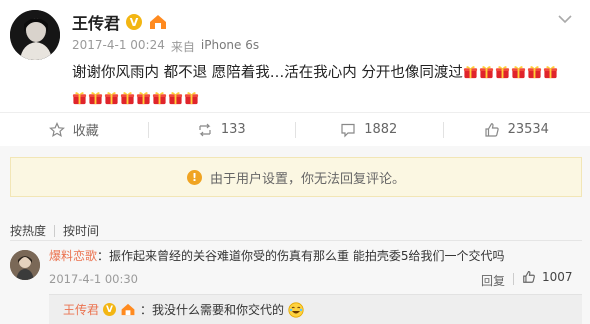  What do you see at coordinates (28, 230) in the screenshot?
I see `sort-by-hot-tab: 按热度` at bounding box center [28, 230].